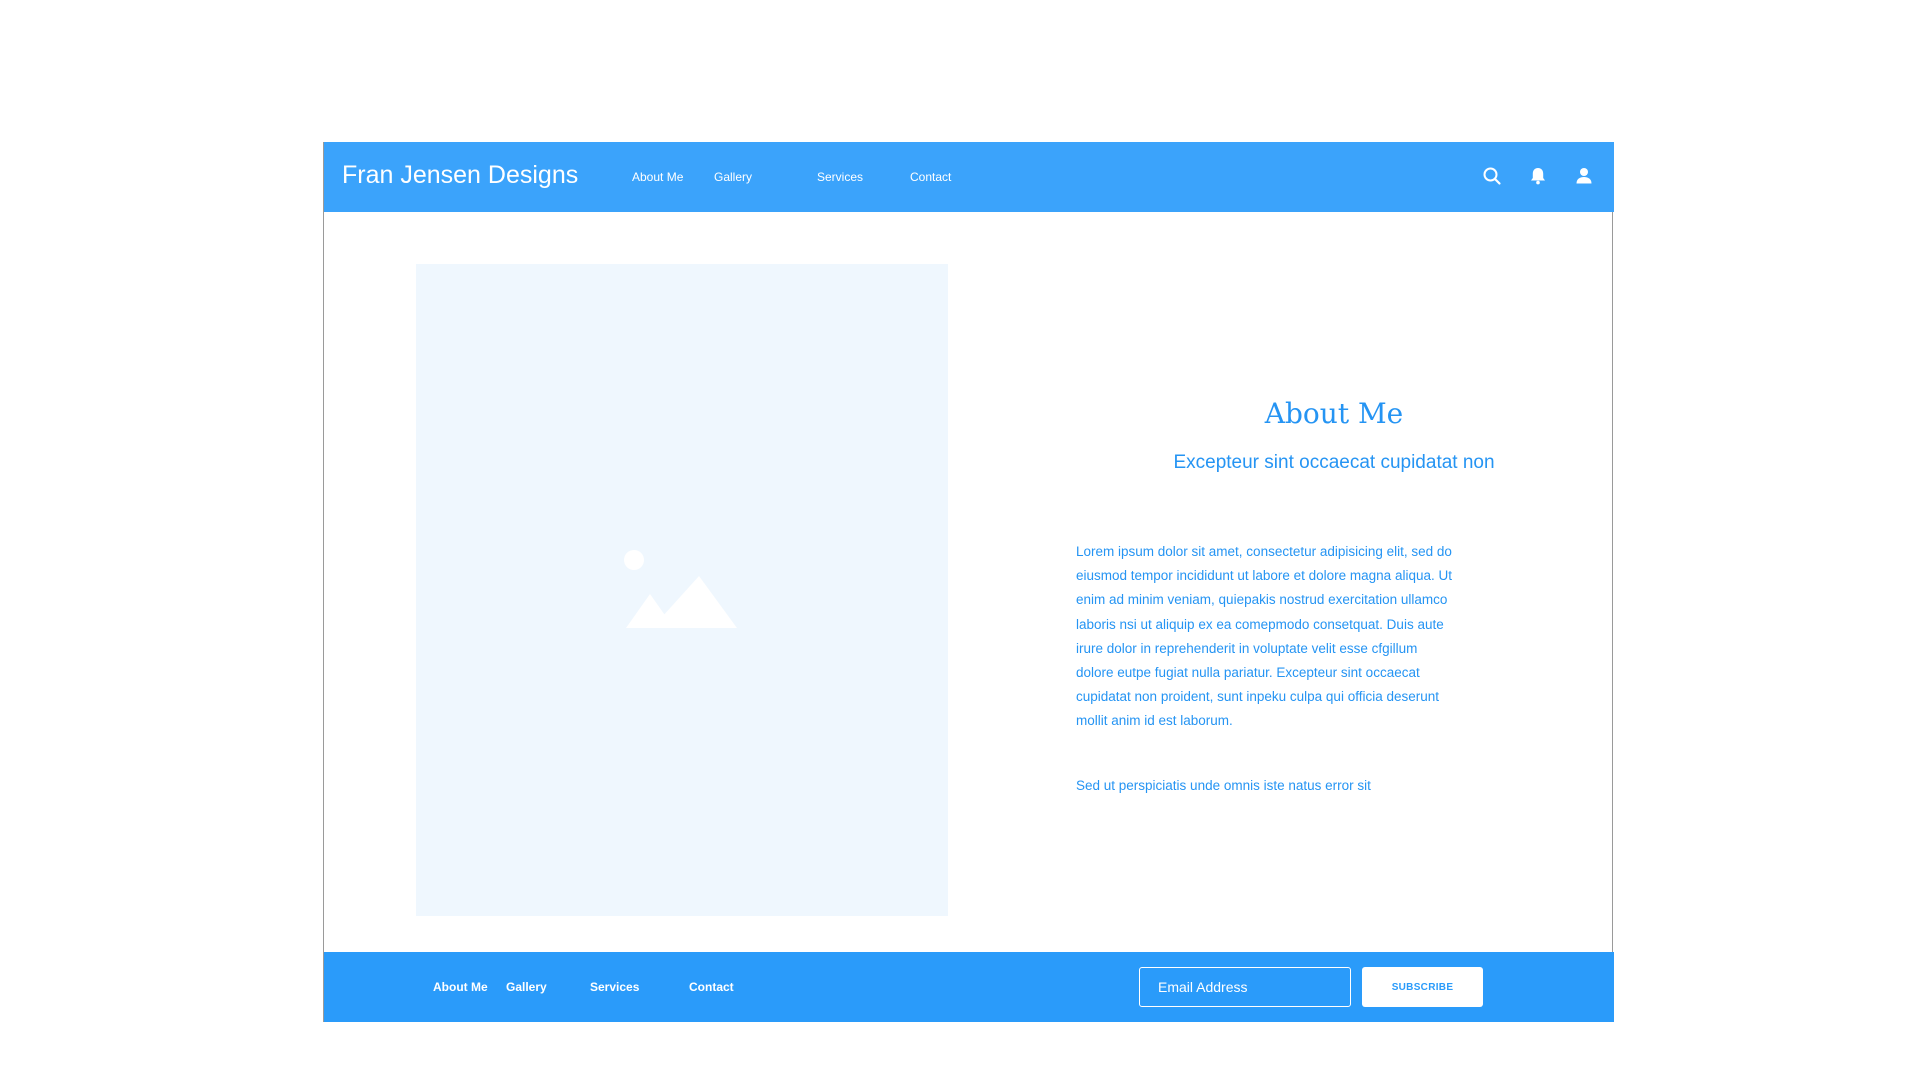 The width and height of the screenshot is (1920, 1080). I want to click on nav-link-contact: Contact, so click(930, 177).